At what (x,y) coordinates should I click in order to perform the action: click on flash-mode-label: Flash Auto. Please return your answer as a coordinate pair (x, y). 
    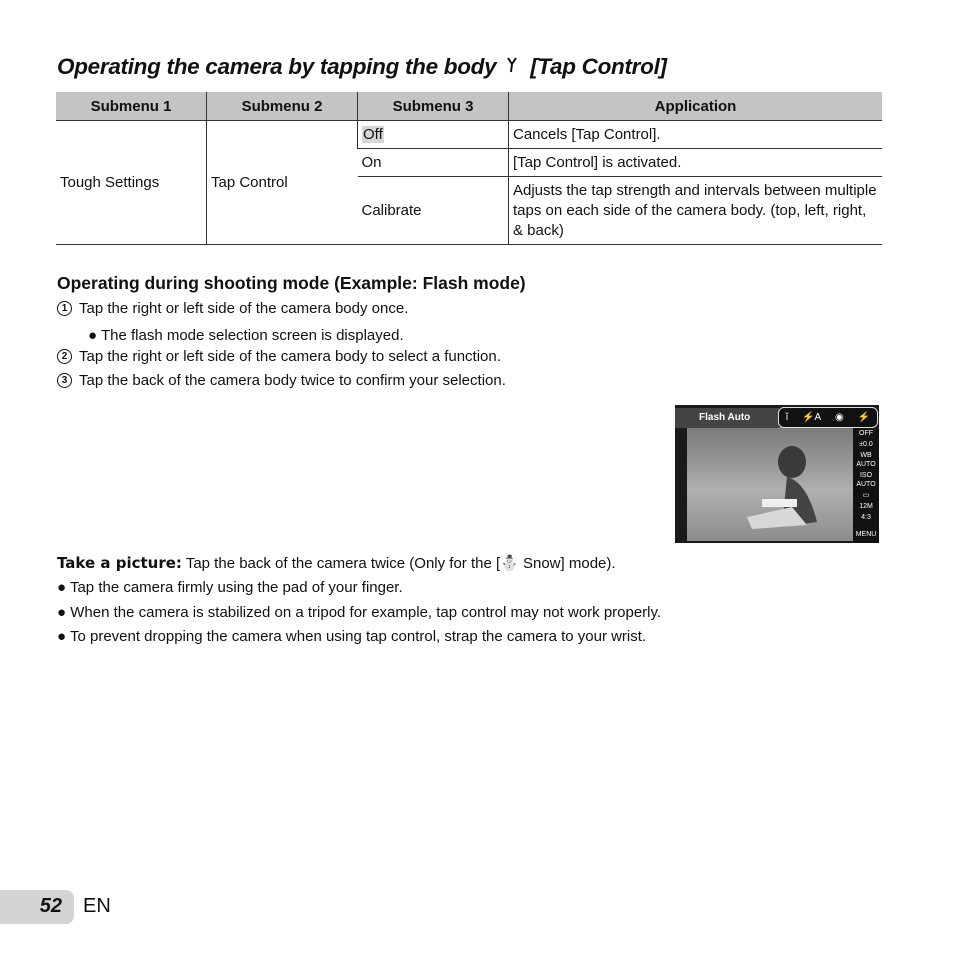
    Looking at the image, I should click on (727, 418).